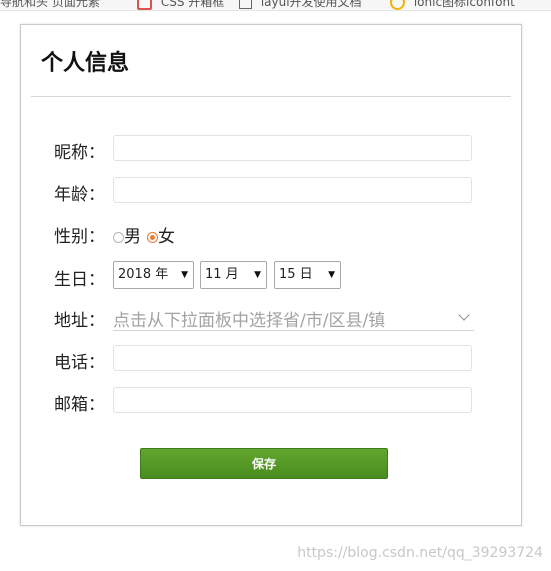 The height and width of the screenshot is (571, 551). I want to click on bookmark-label: ionic图标iconfont, so click(464, 4).